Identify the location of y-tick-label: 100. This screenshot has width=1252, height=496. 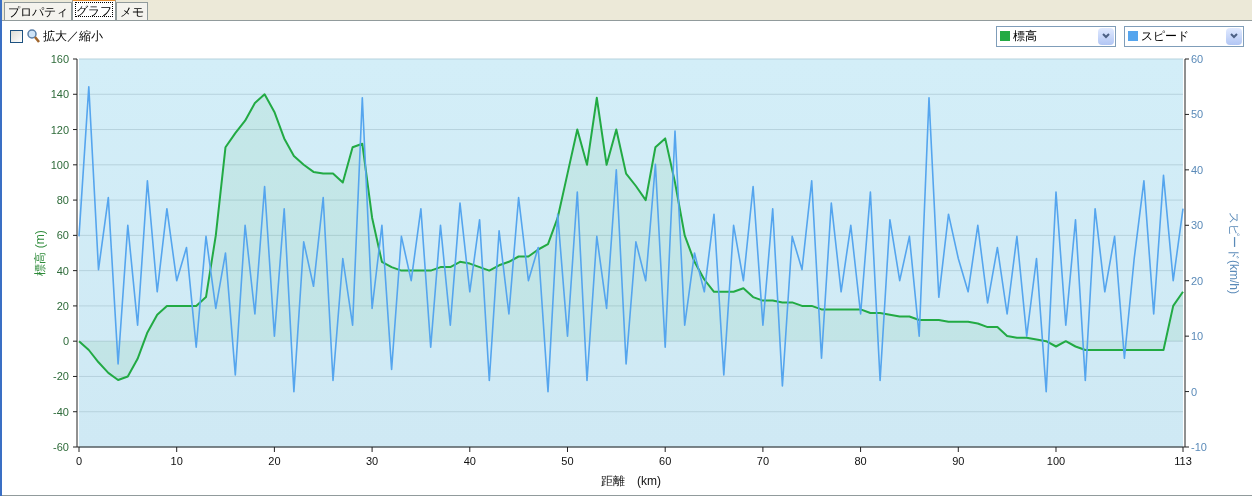
(59, 164).